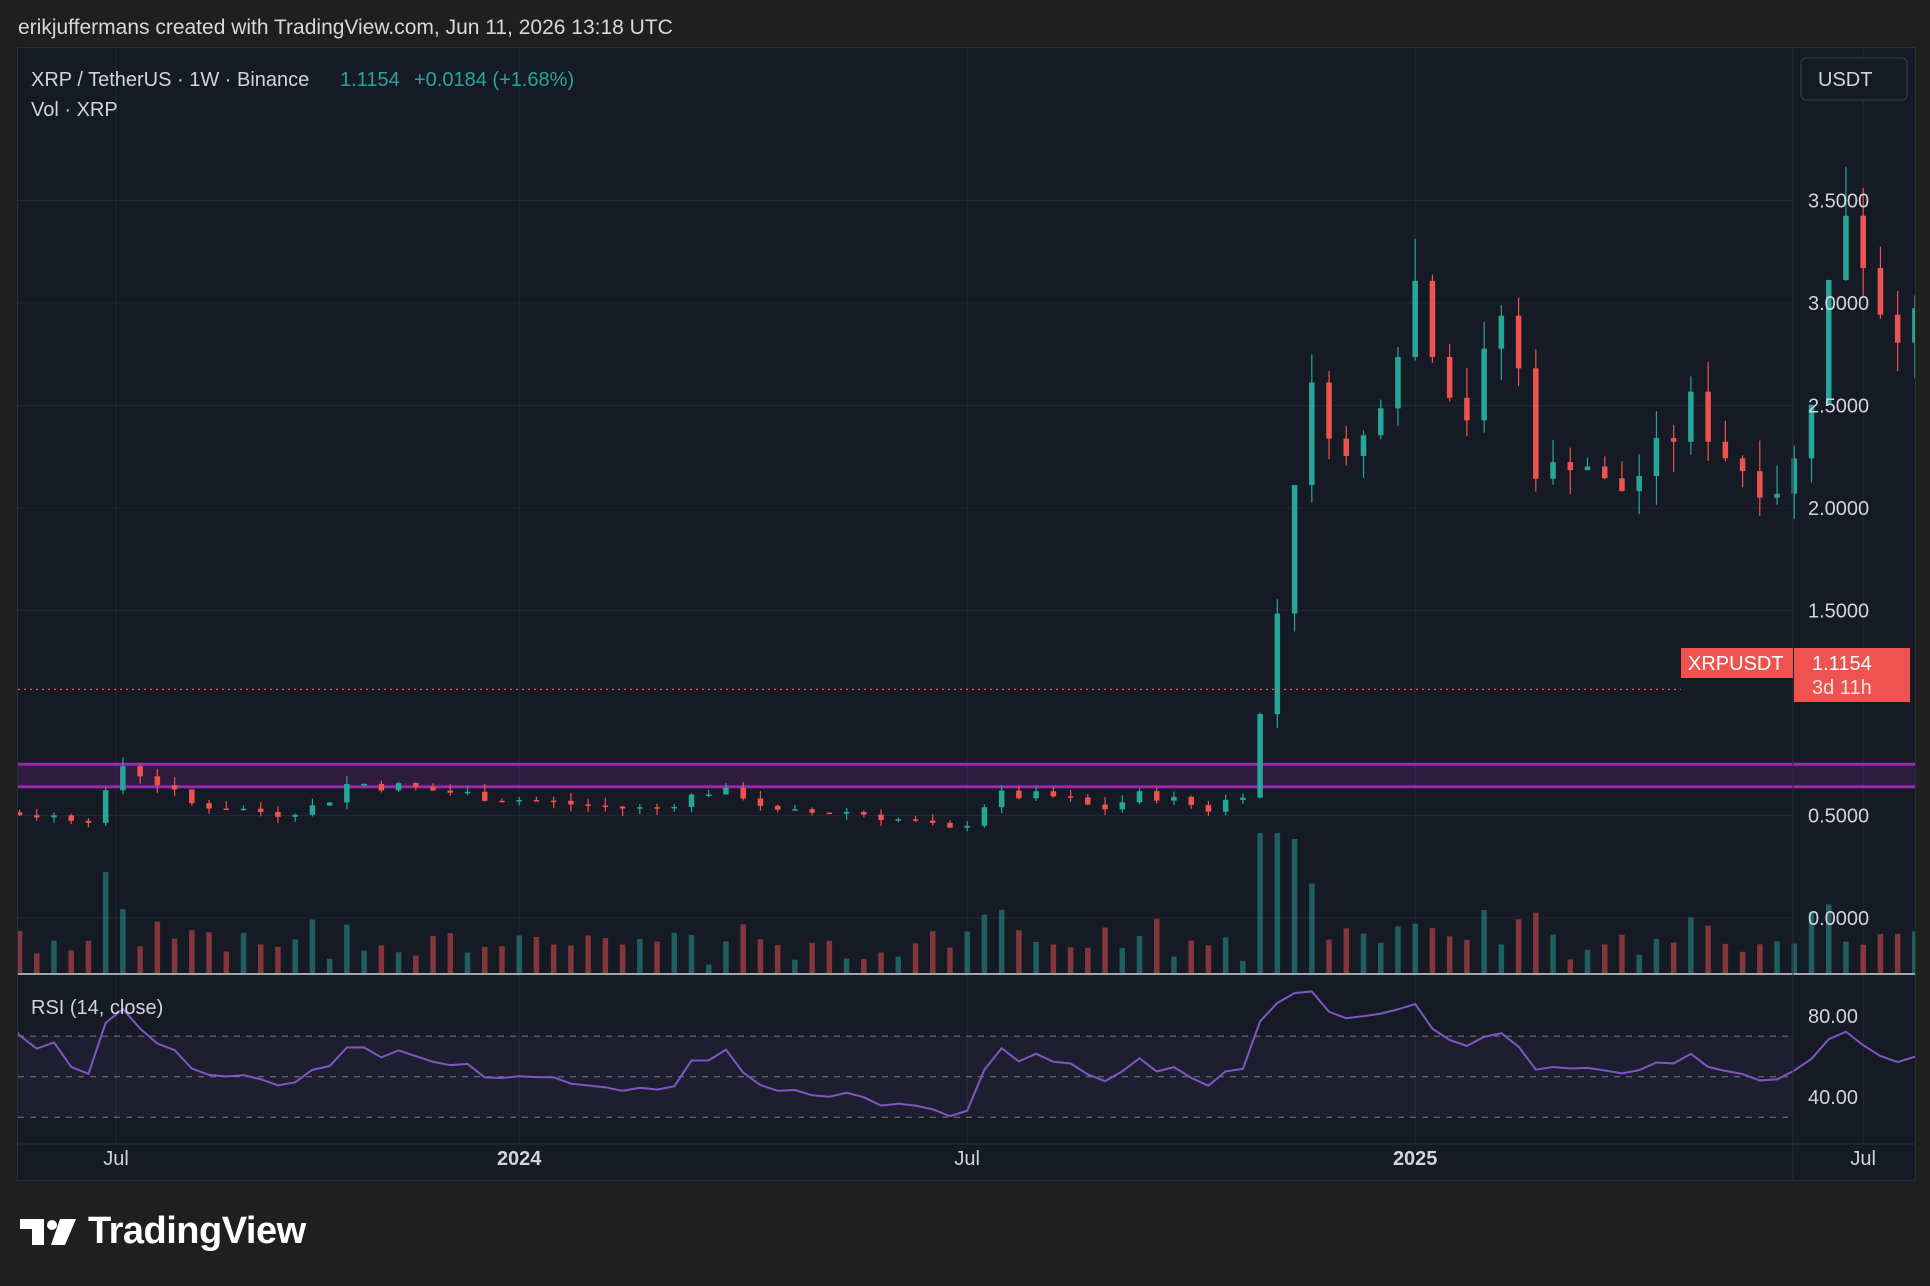 This screenshot has height=1286, width=1930. I want to click on price-tag-countdown: 3d 11h, so click(1842, 688).